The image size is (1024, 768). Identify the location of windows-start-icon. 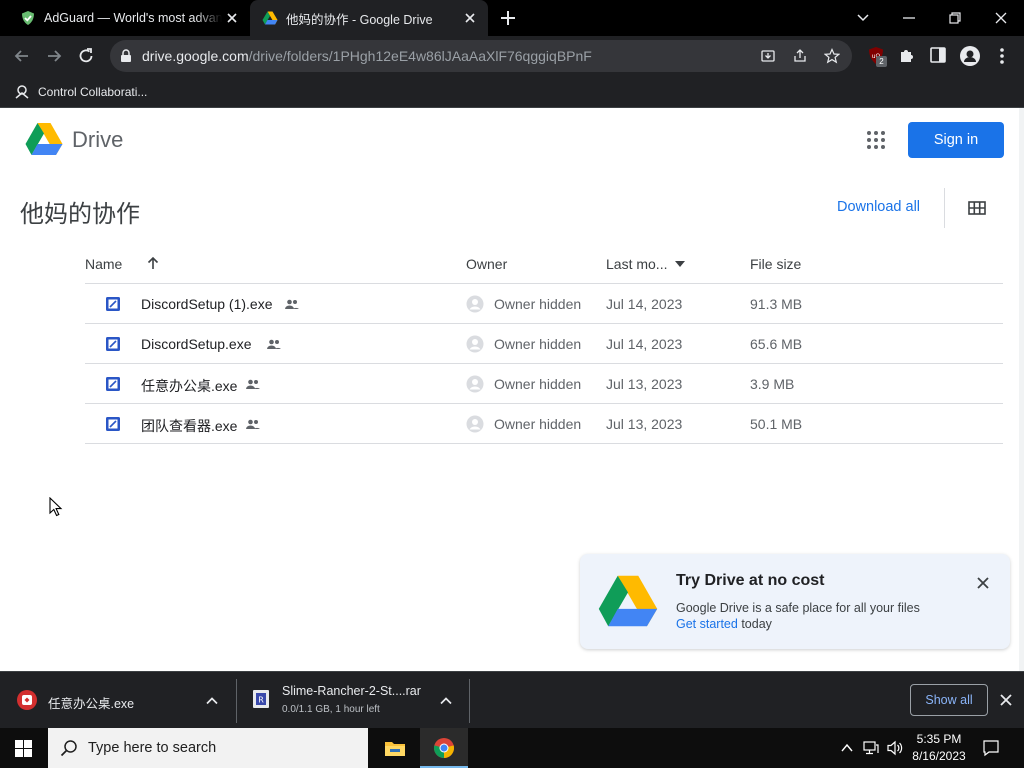
(23, 748).